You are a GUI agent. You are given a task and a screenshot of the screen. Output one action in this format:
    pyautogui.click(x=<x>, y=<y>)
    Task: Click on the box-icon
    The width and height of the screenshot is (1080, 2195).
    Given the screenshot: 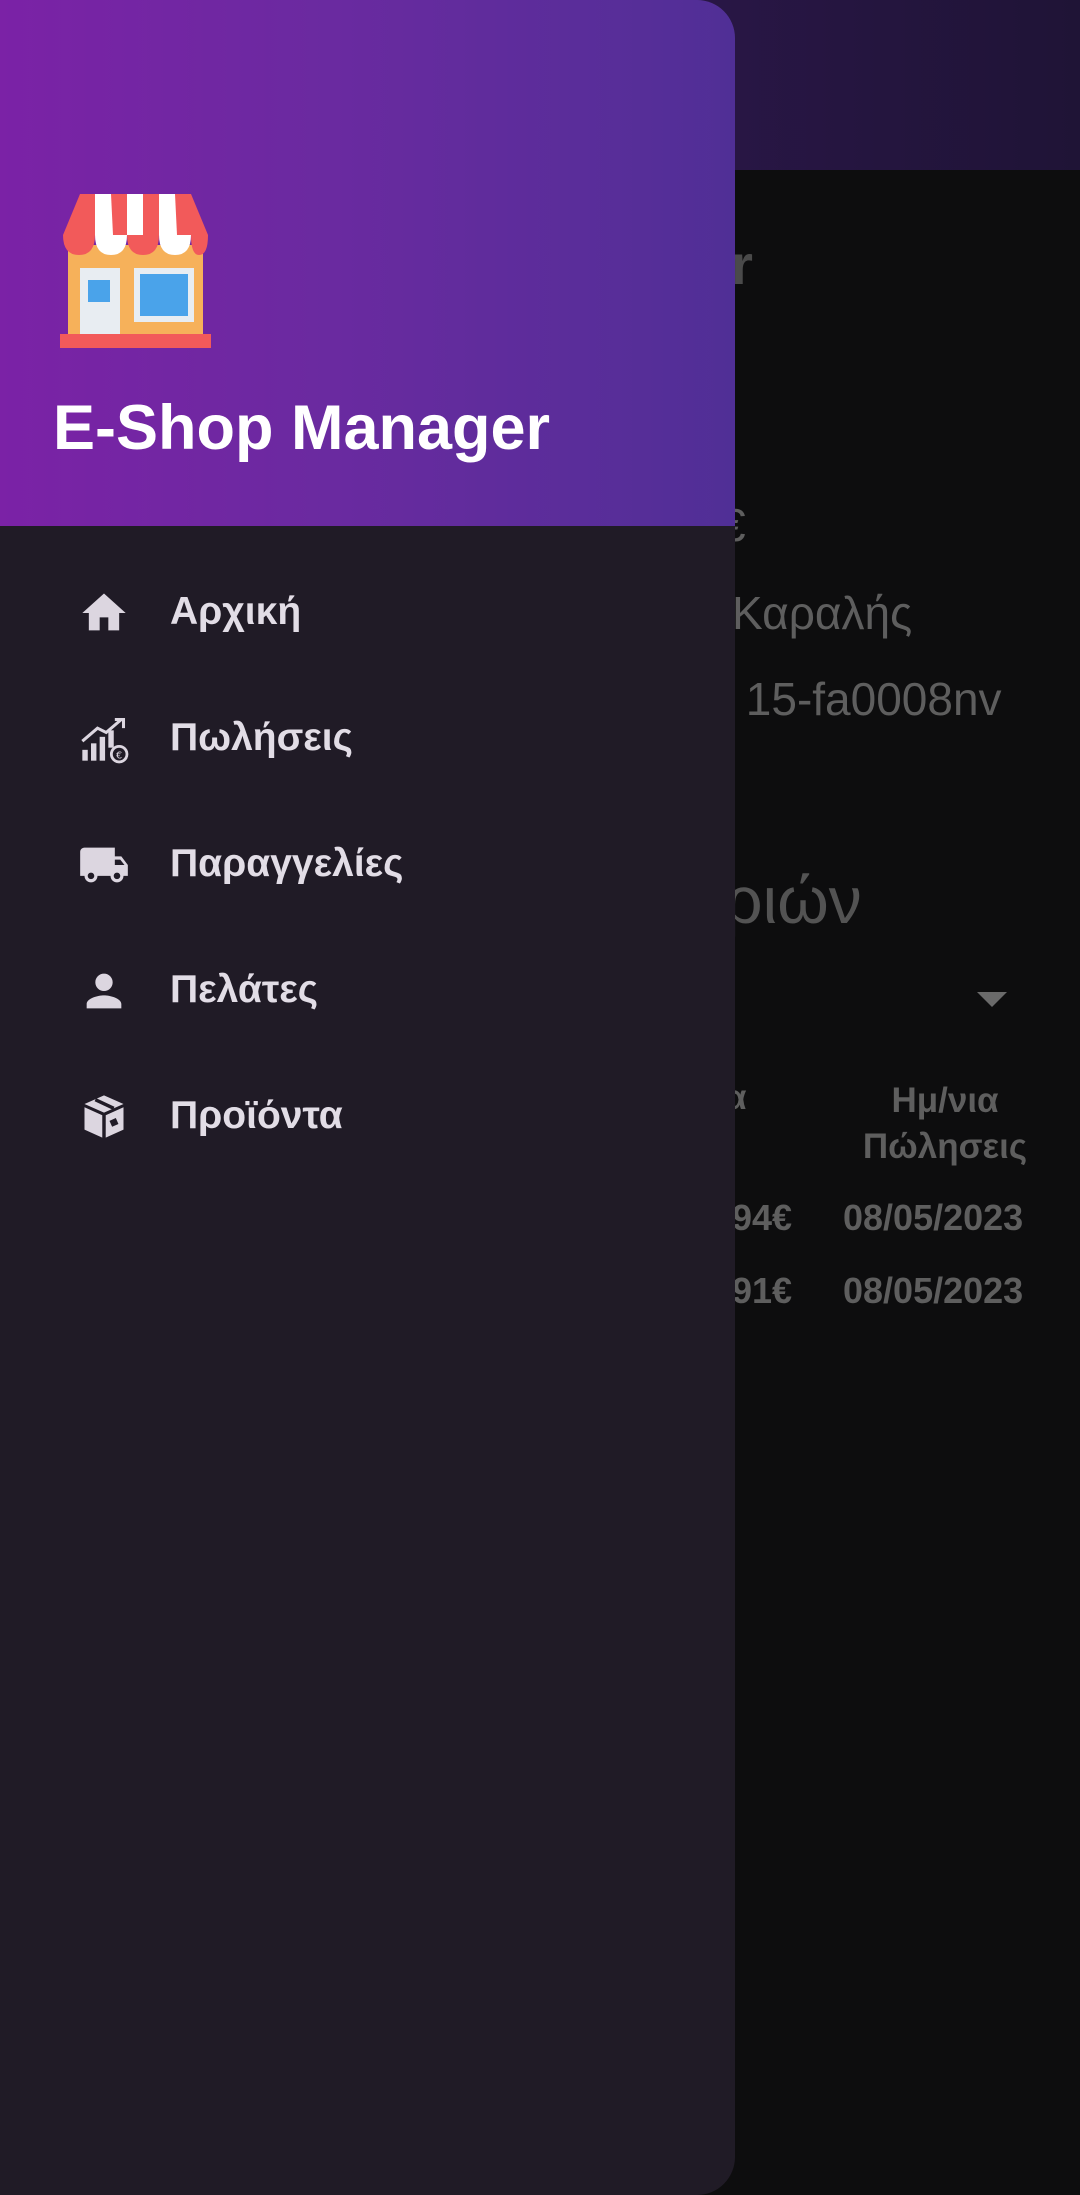 What is the action you would take?
    pyautogui.click(x=104, y=1116)
    